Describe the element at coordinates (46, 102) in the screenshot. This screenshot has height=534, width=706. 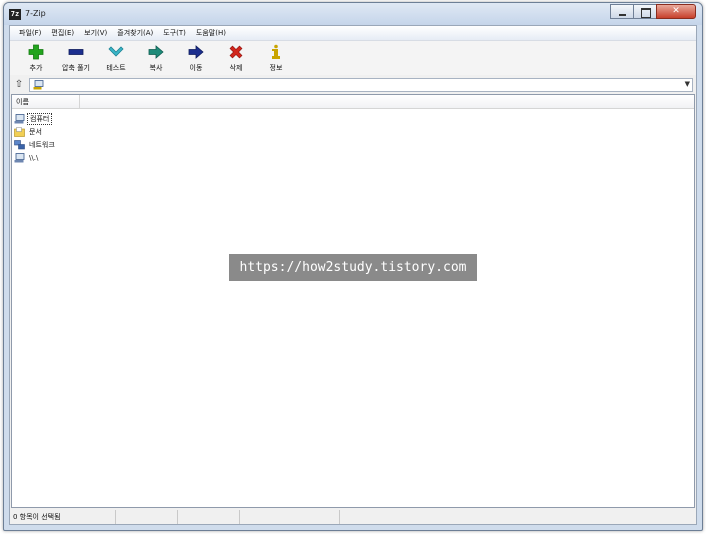
I see `column-name-header: 이름` at that location.